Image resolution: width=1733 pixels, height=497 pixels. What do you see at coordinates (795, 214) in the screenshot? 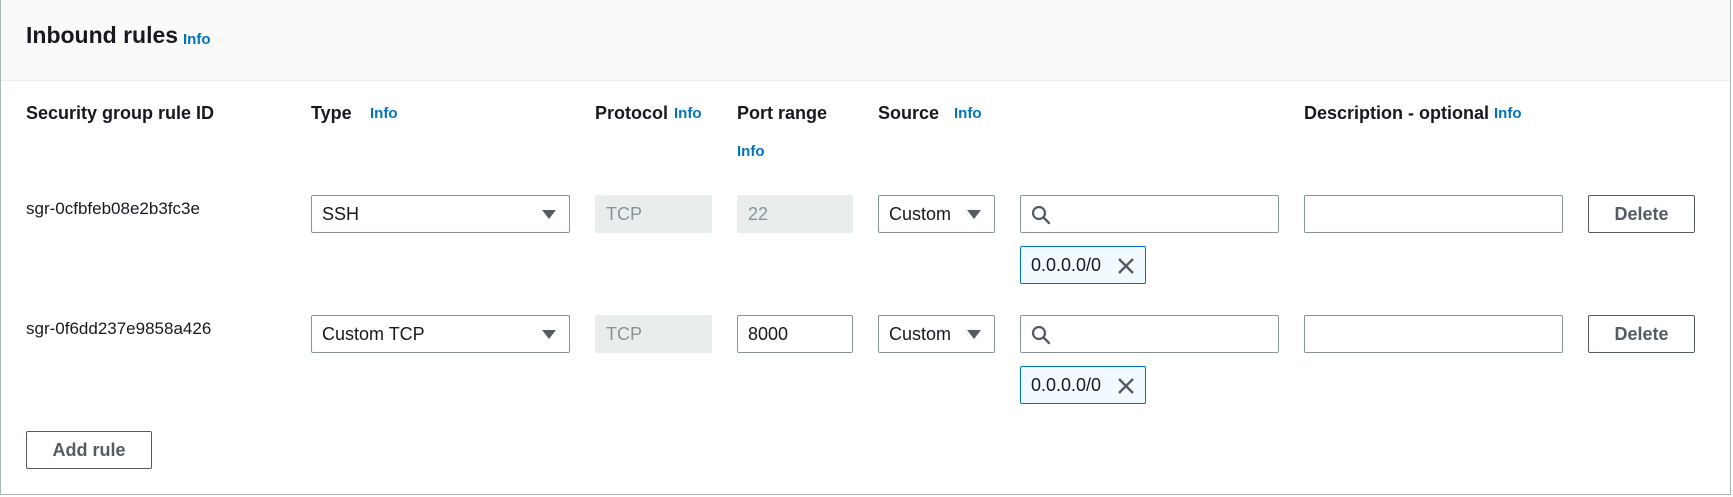
I see `port-range-field: 22` at bounding box center [795, 214].